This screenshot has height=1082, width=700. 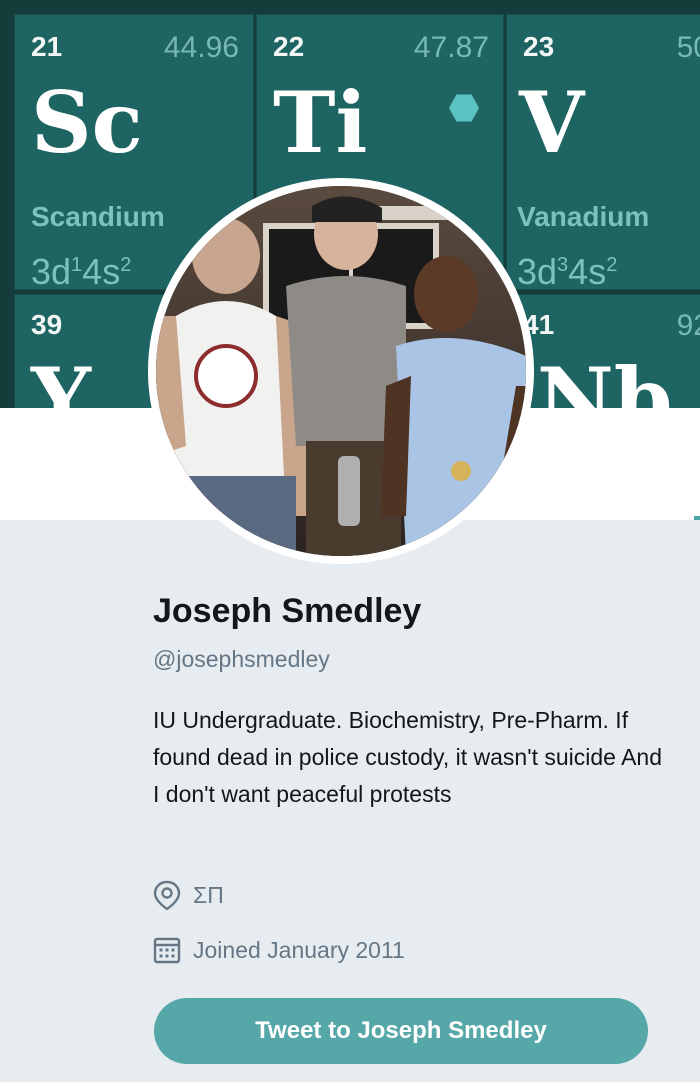 What do you see at coordinates (81, 270) in the screenshot?
I see `electron-config: 3d14s2` at bounding box center [81, 270].